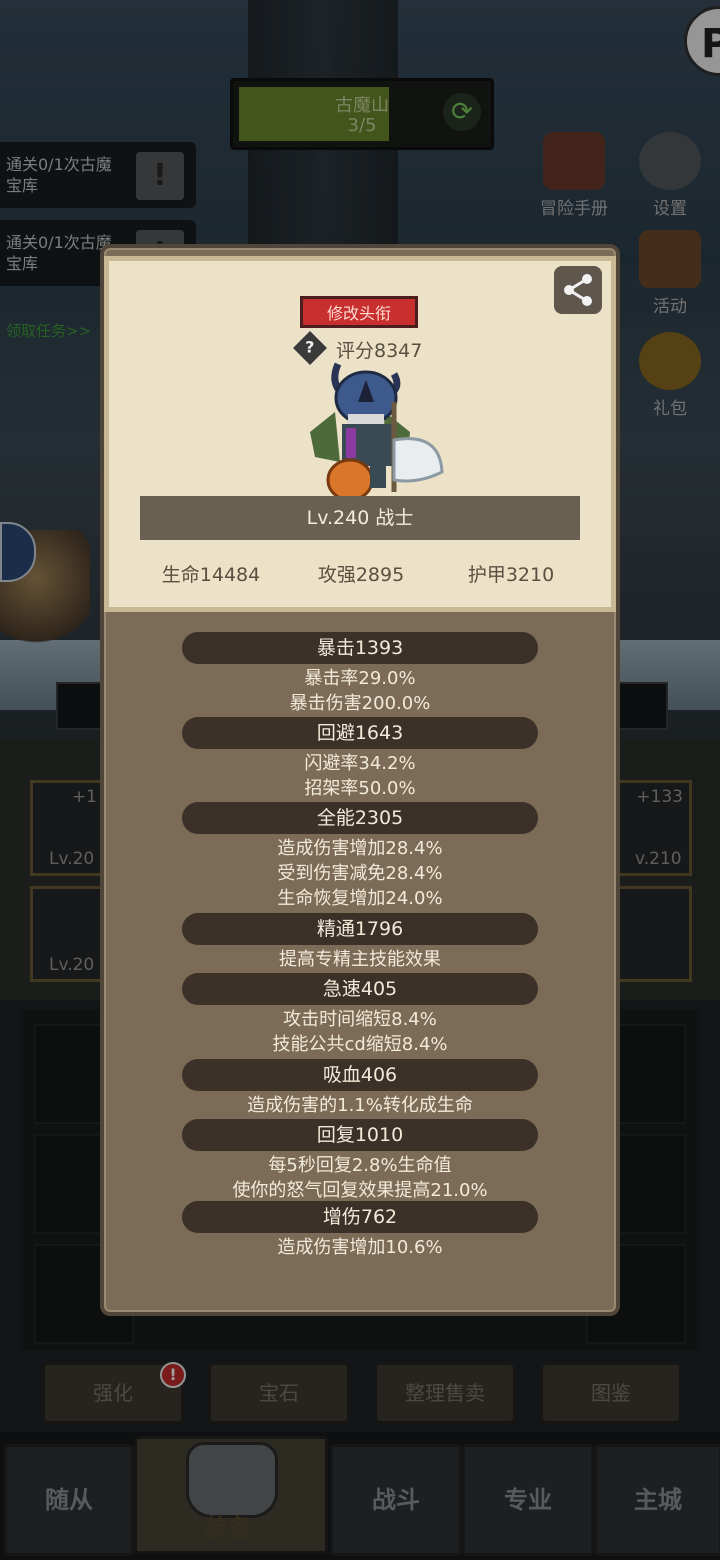  Describe the element at coordinates (360, 873) in the screenshot. I see `stat-line: 受到伤害减免28.4%` at that location.